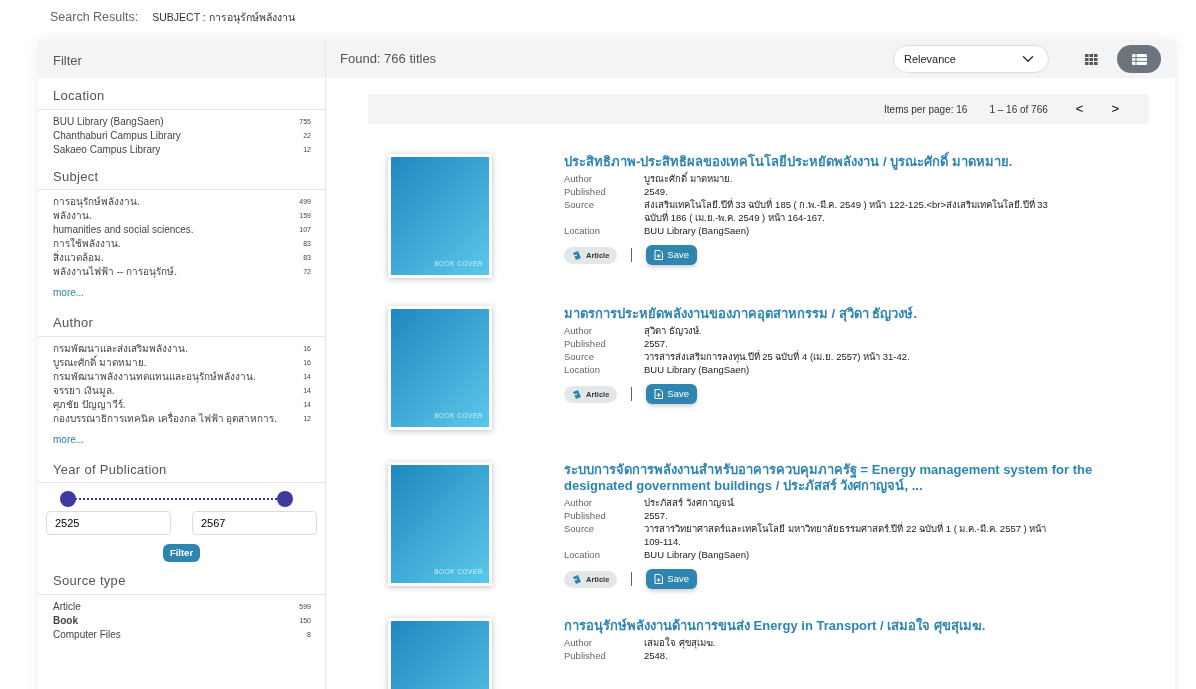 This screenshot has height=689, width=1196. What do you see at coordinates (96, 202) in the screenshot?
I see `facet-option: การอนุรักษ์พลังงาน.` at bounding box center [96, 202].